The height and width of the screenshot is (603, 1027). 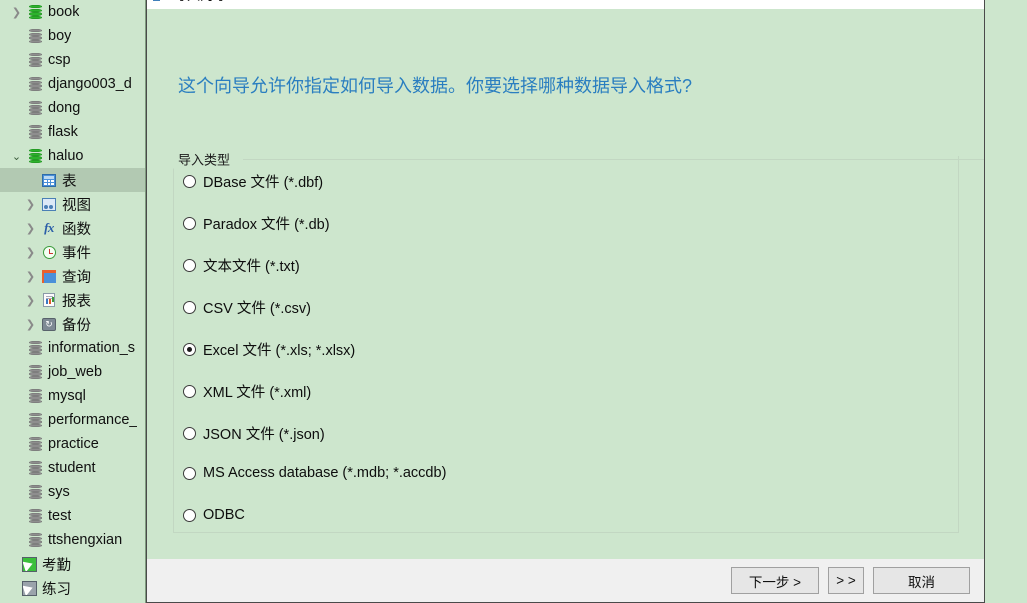 I want to click on sidebar-item-haluo: ⌄ haluo, so click(x=72, y=156).